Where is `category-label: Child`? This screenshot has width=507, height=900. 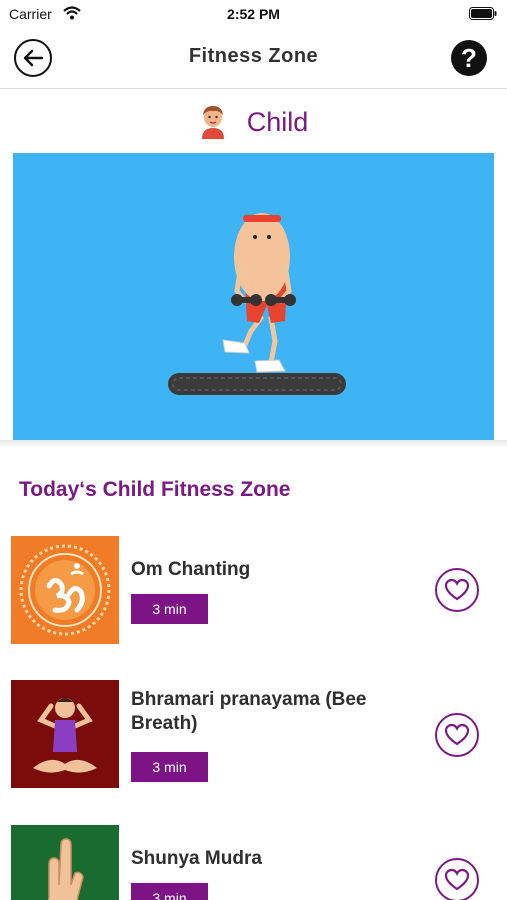 category-label: Child is located at coordinates (277, 121).